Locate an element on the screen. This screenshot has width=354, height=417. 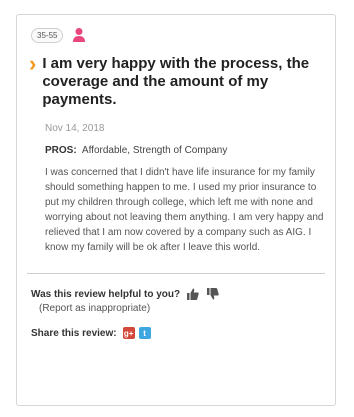
reviewer-info: 35-55 is located at coordinates (59, 35).